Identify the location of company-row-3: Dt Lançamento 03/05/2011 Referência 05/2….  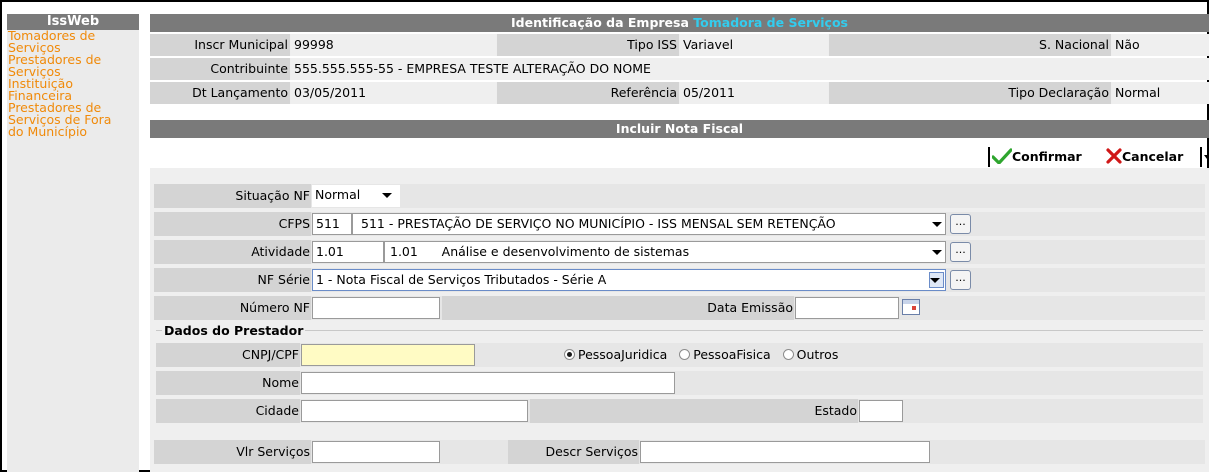
(679, 93).